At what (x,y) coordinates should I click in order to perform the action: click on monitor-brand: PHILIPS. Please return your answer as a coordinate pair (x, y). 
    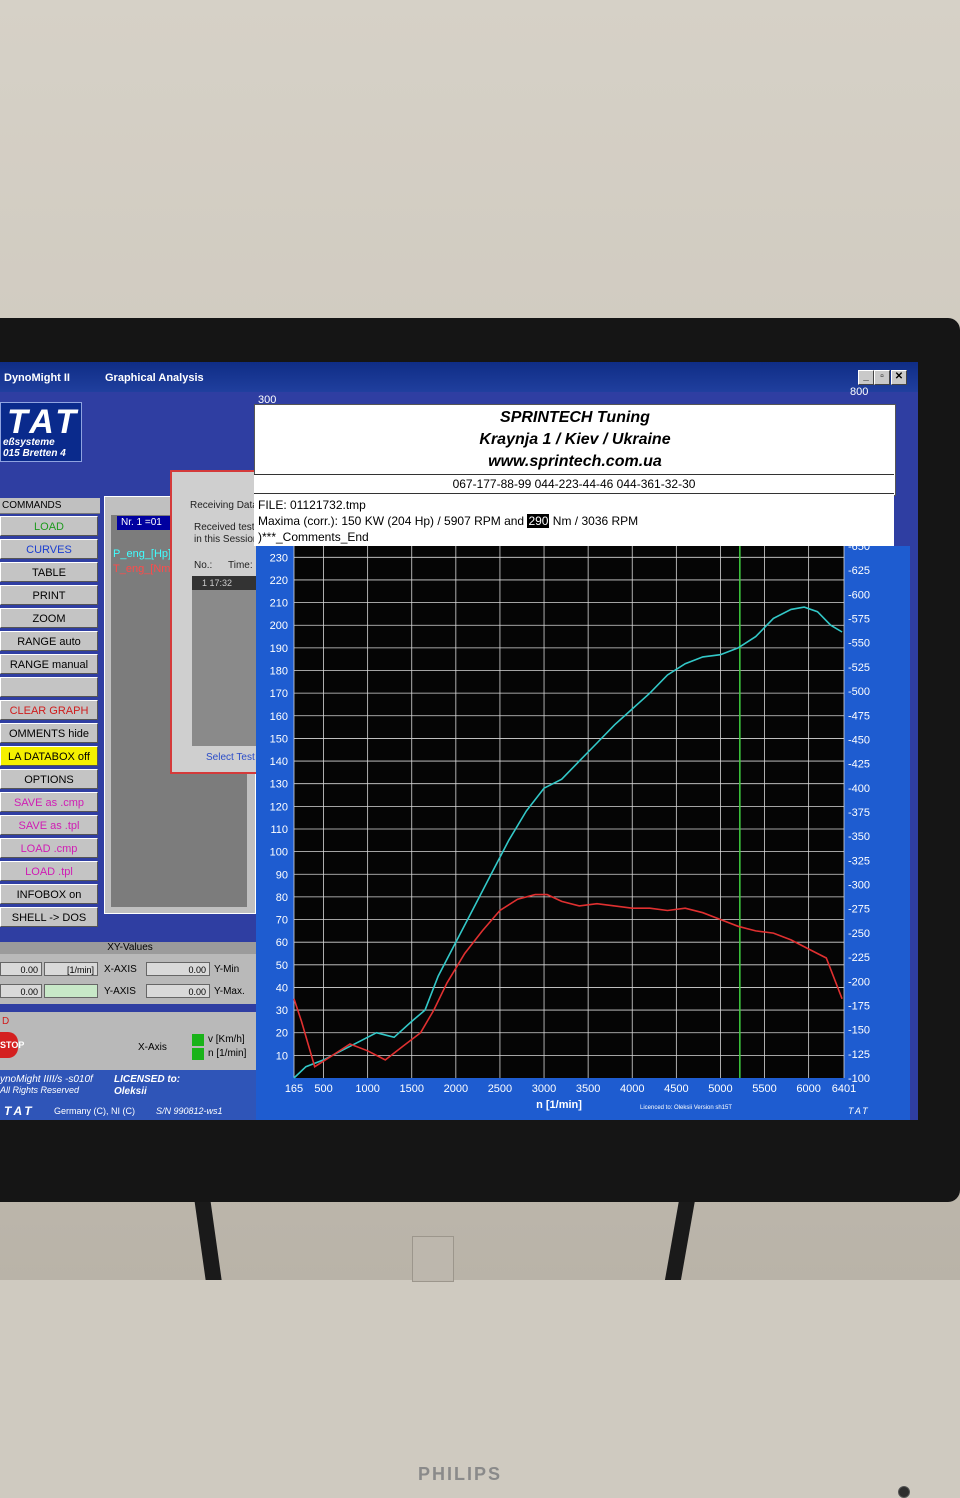
    Looking at the image, I should click on (459, 1474).